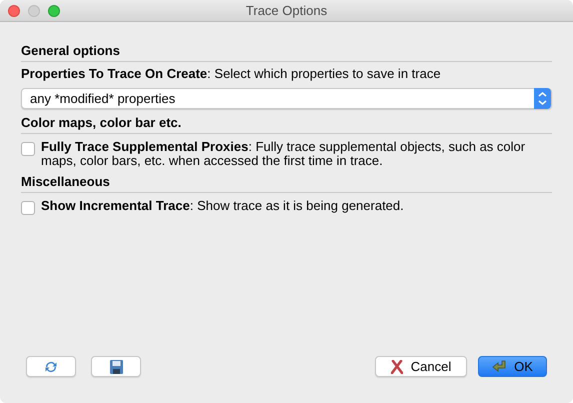 The image size is (573, 403). Describe the element at coordinates (231, 74) in the screenshot. I see `field-label: Properties To Trace On Create: Select which properties to save in trace` at that location.